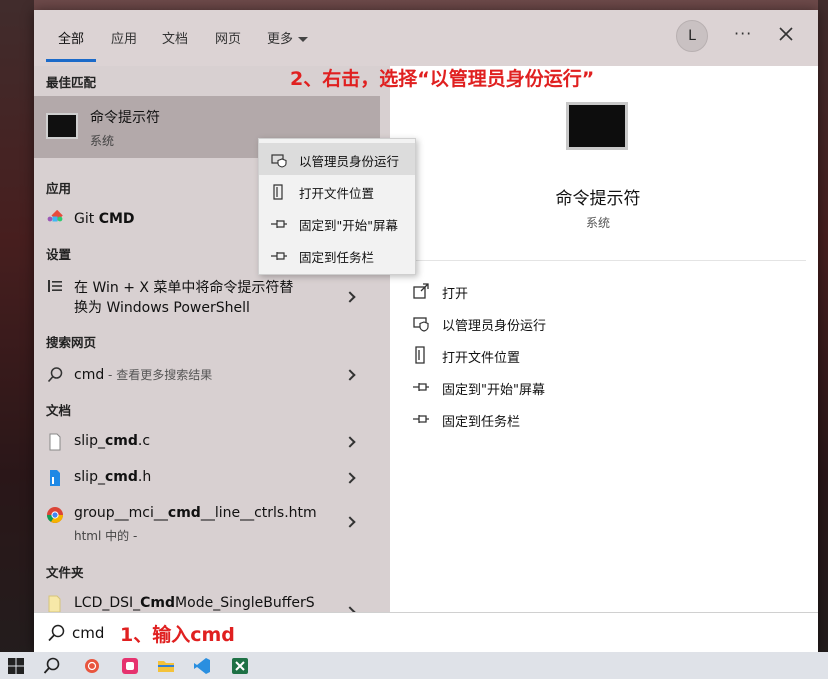 The image size is (828, 679). What do you see at coordinates (59, 188) in the screenshot?
I see `section-apps: 应用` at bounding box center [59, 188].